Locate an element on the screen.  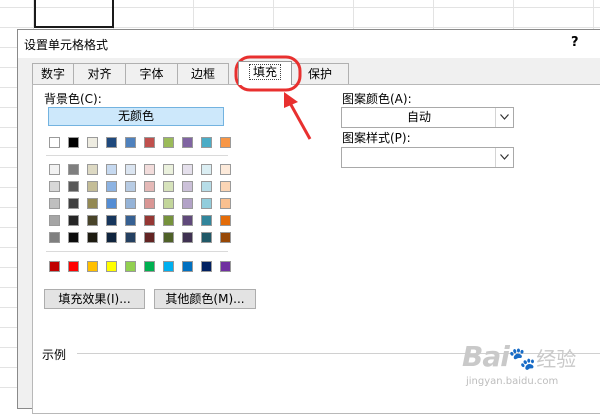
dialog-title: 设置单元格格式 is located at coordinates (66, 45).